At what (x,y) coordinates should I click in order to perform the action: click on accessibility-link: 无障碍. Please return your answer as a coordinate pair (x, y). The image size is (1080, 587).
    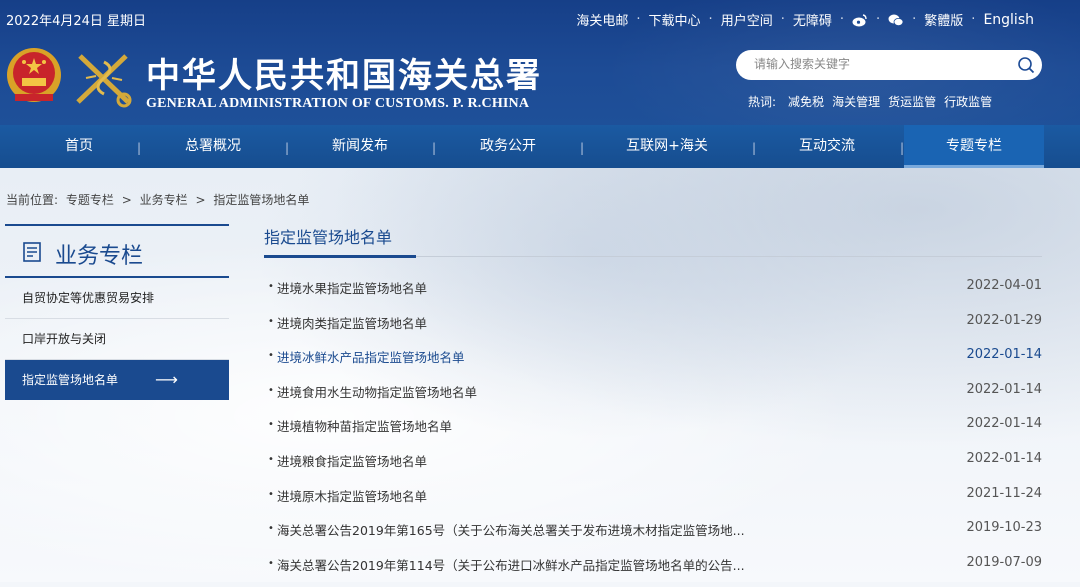
    Looking at the image, I should click on (812, 19).